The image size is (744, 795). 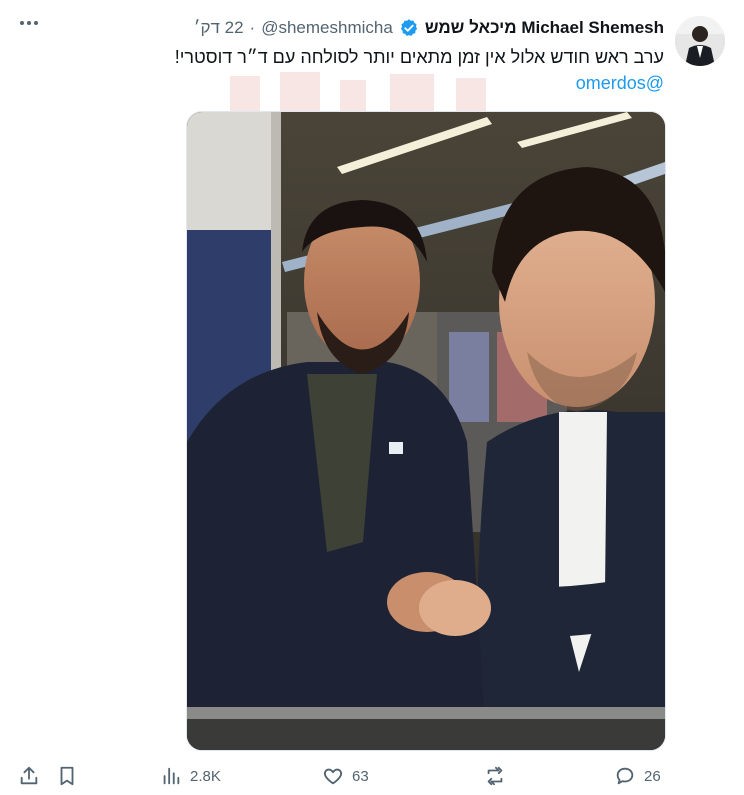 I want to click on verified-icon, so click(x=408, y=27).